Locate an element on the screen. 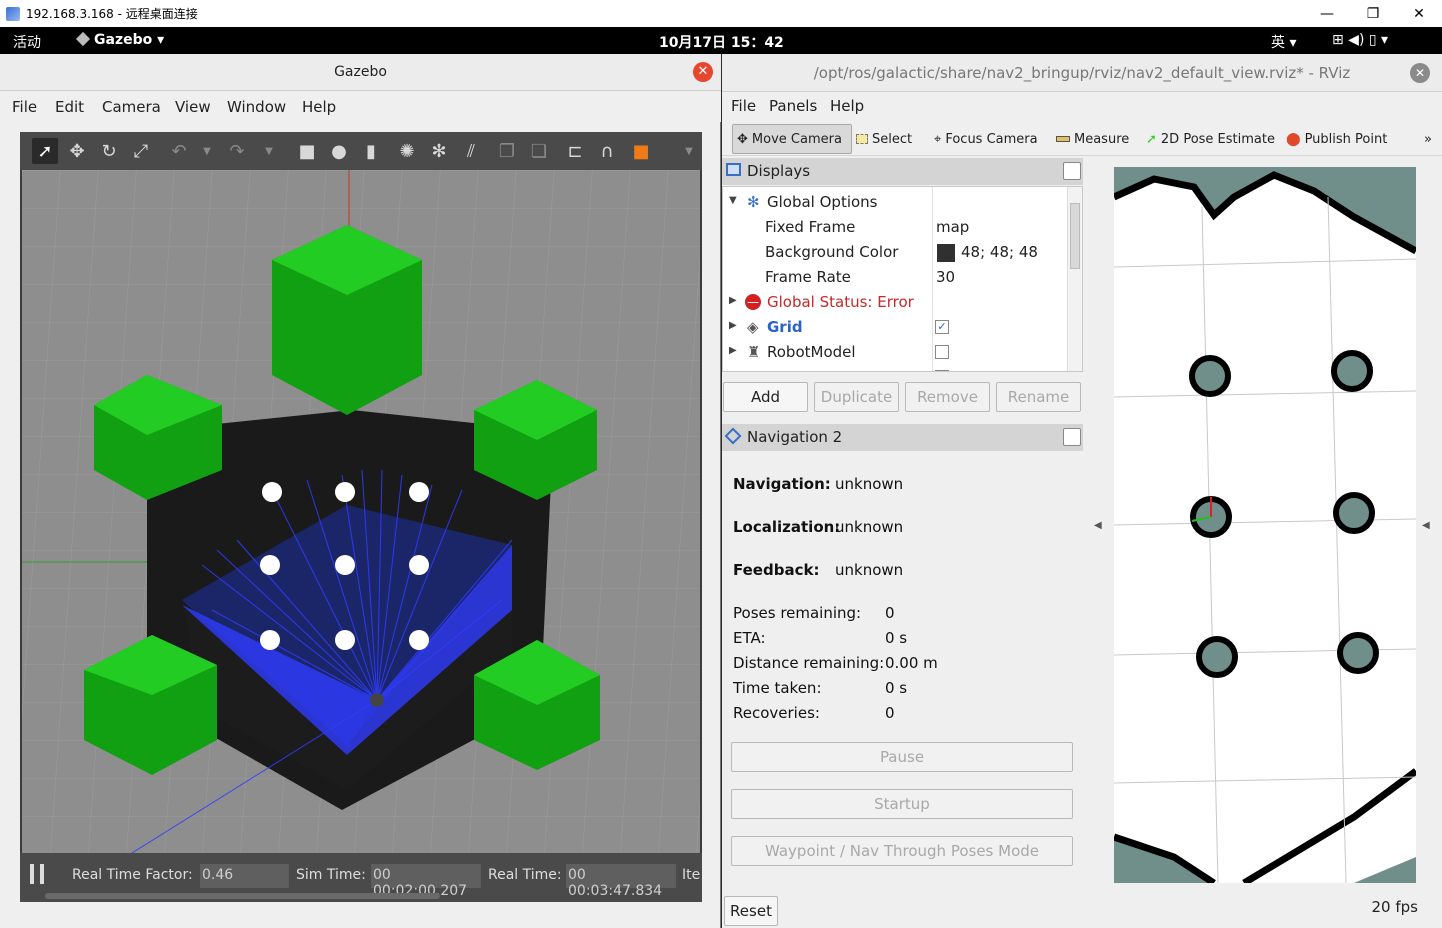  scrollbar-thumb is located at coordinates (1075, 236).